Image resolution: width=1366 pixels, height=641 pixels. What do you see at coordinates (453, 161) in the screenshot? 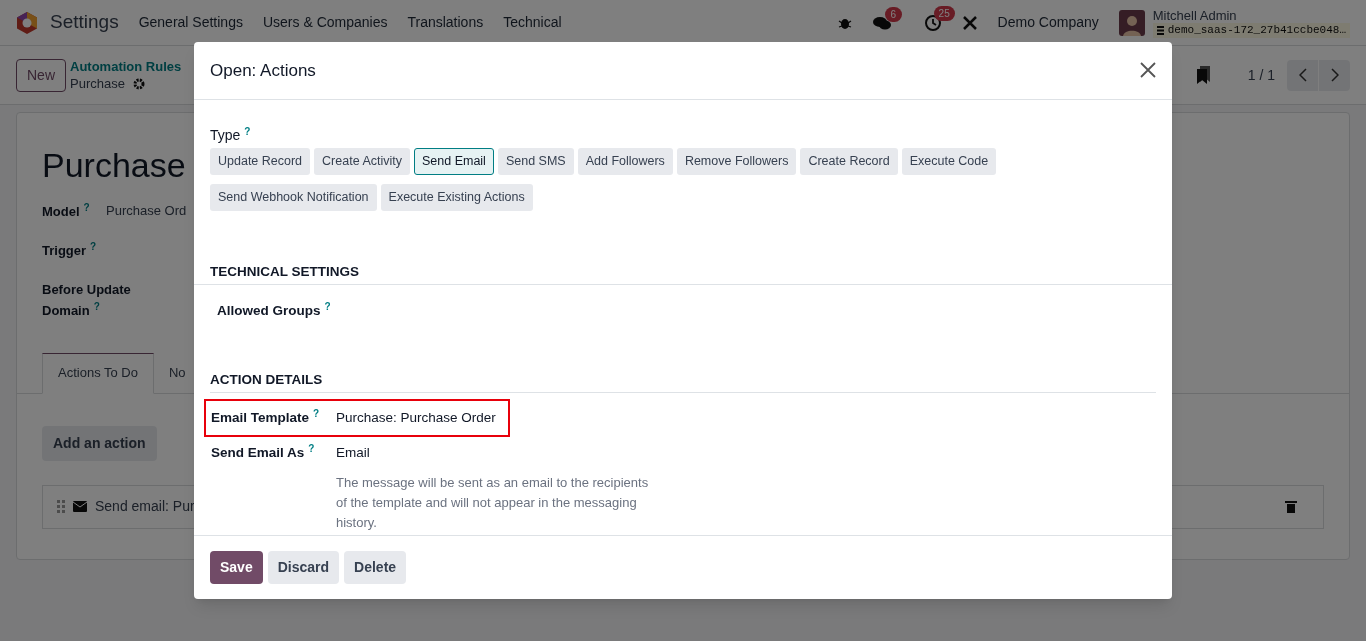
I see `type-option: Send Email` at bounding box center [453, 161].